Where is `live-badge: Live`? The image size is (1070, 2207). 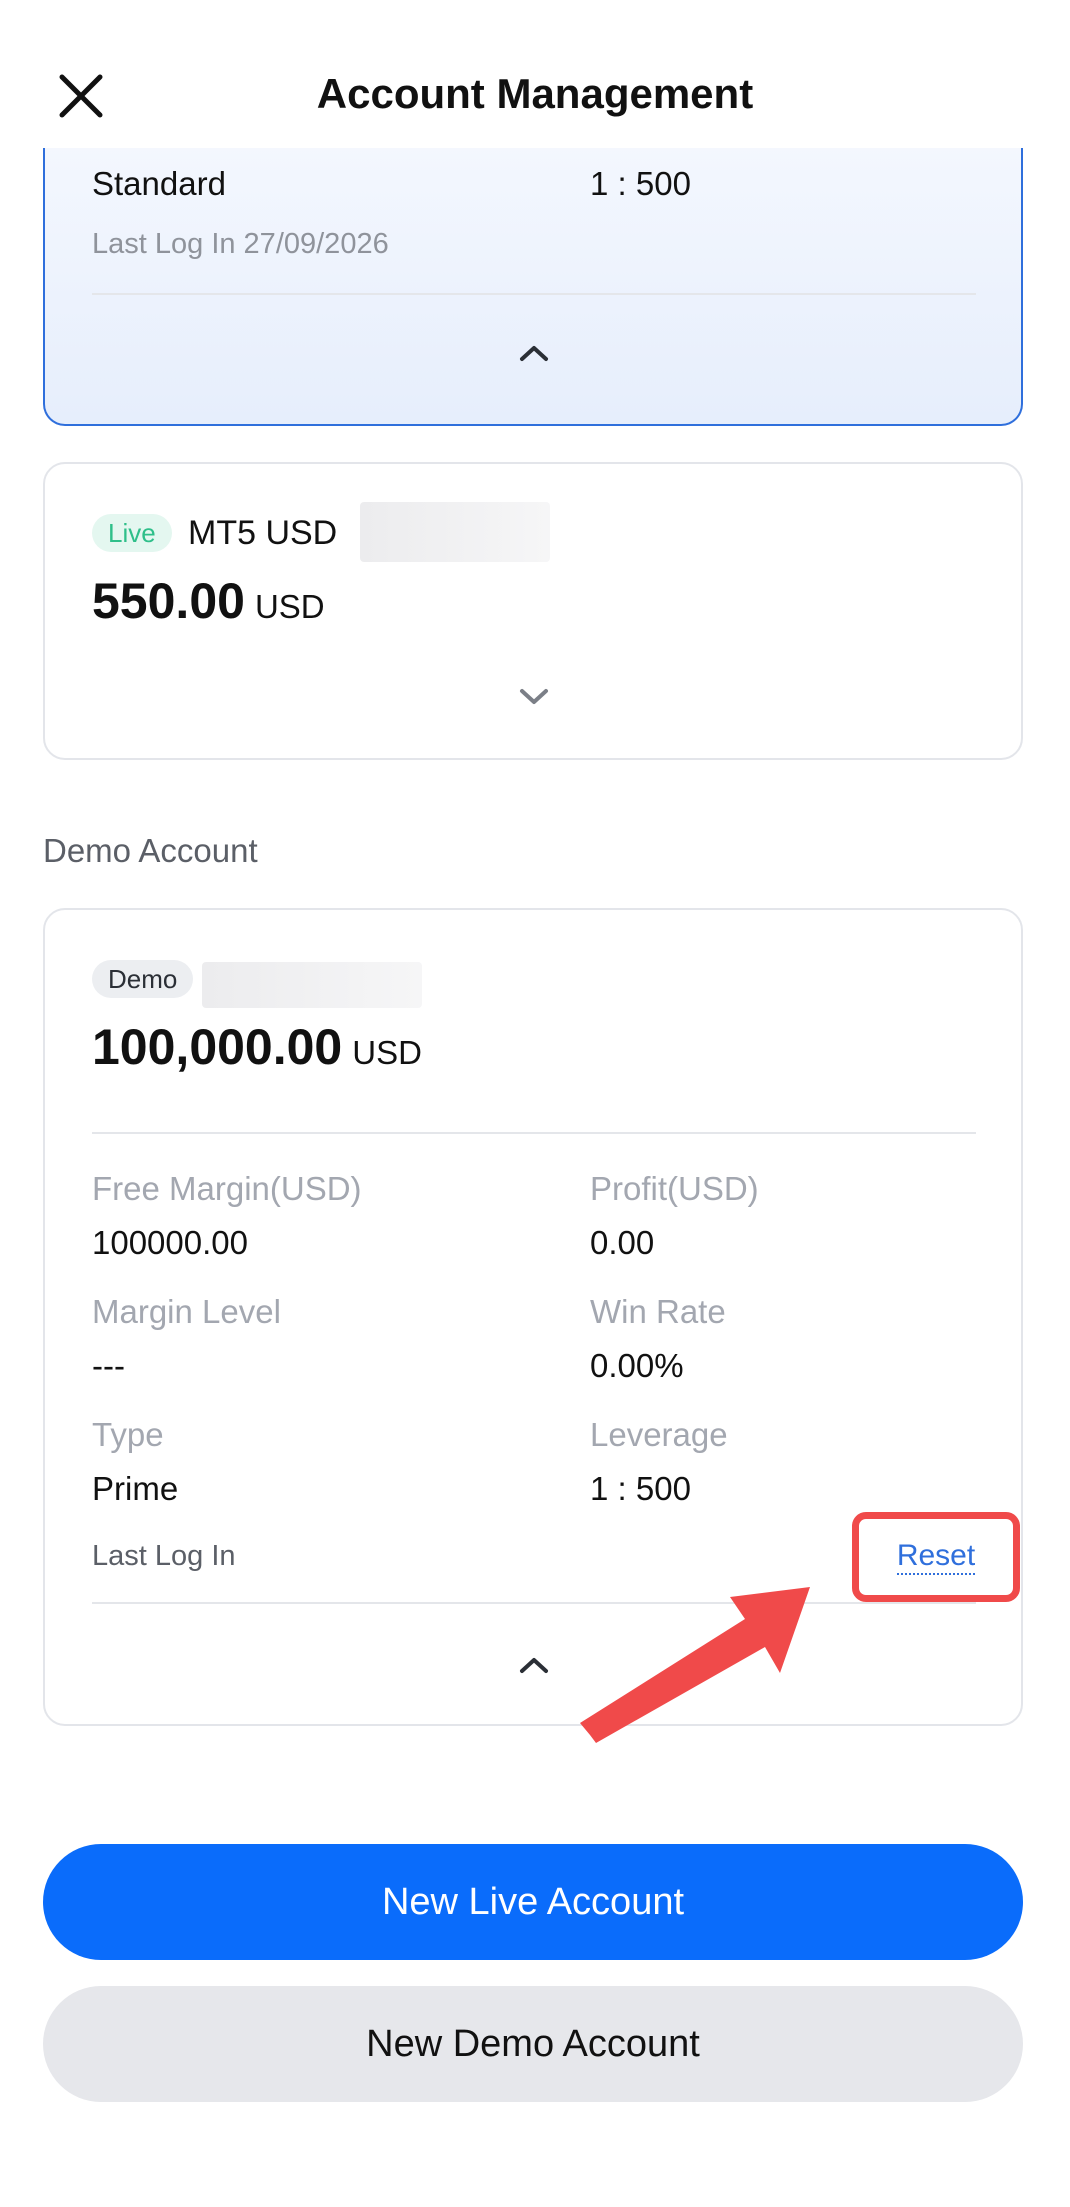 live-badge: Live is located at coordinates (132, 533).